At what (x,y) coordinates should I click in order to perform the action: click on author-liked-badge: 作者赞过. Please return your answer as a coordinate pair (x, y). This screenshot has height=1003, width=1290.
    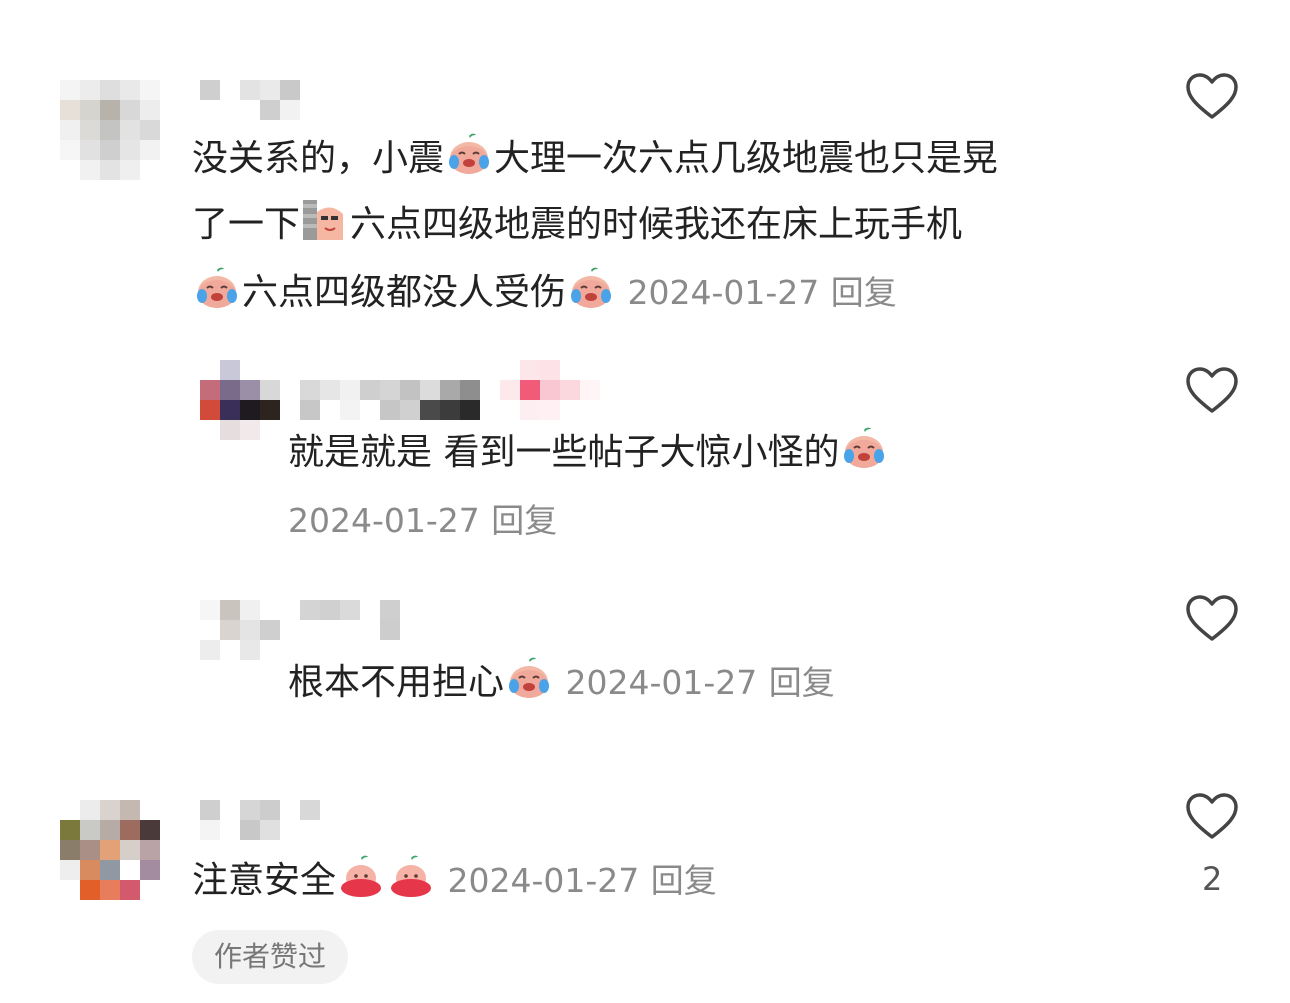
    Looking at the image, I should click on (270, 957).